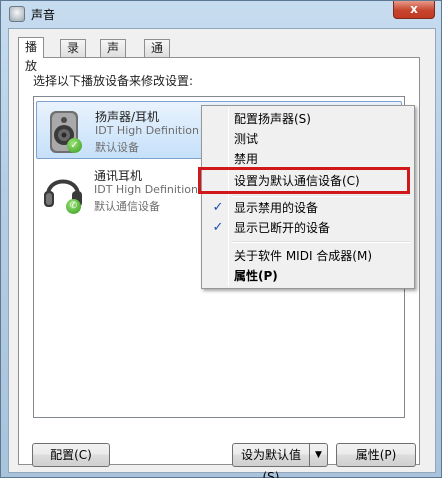 This screenshot has width=442, height=478. Describe the element at coordinates (157, 55) in the screenshot. I see `tab-communications: 通信` at that location.